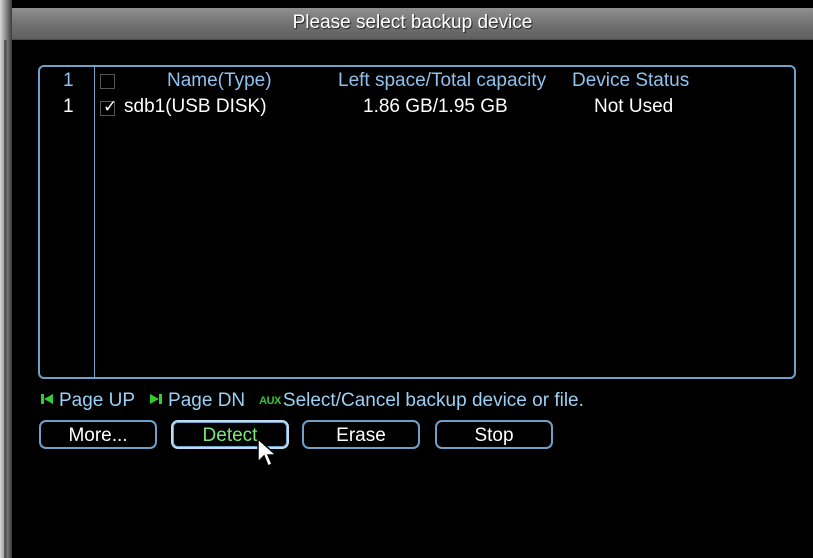  Describe the element at coordinates (270, 401) in the screenshot. I see `aux-key-icon: AUX` at that location.